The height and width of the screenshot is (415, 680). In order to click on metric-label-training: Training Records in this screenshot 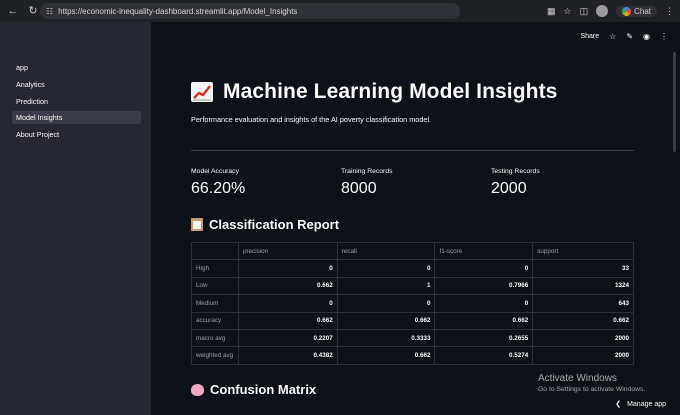, I will do `click(367, 171)`.